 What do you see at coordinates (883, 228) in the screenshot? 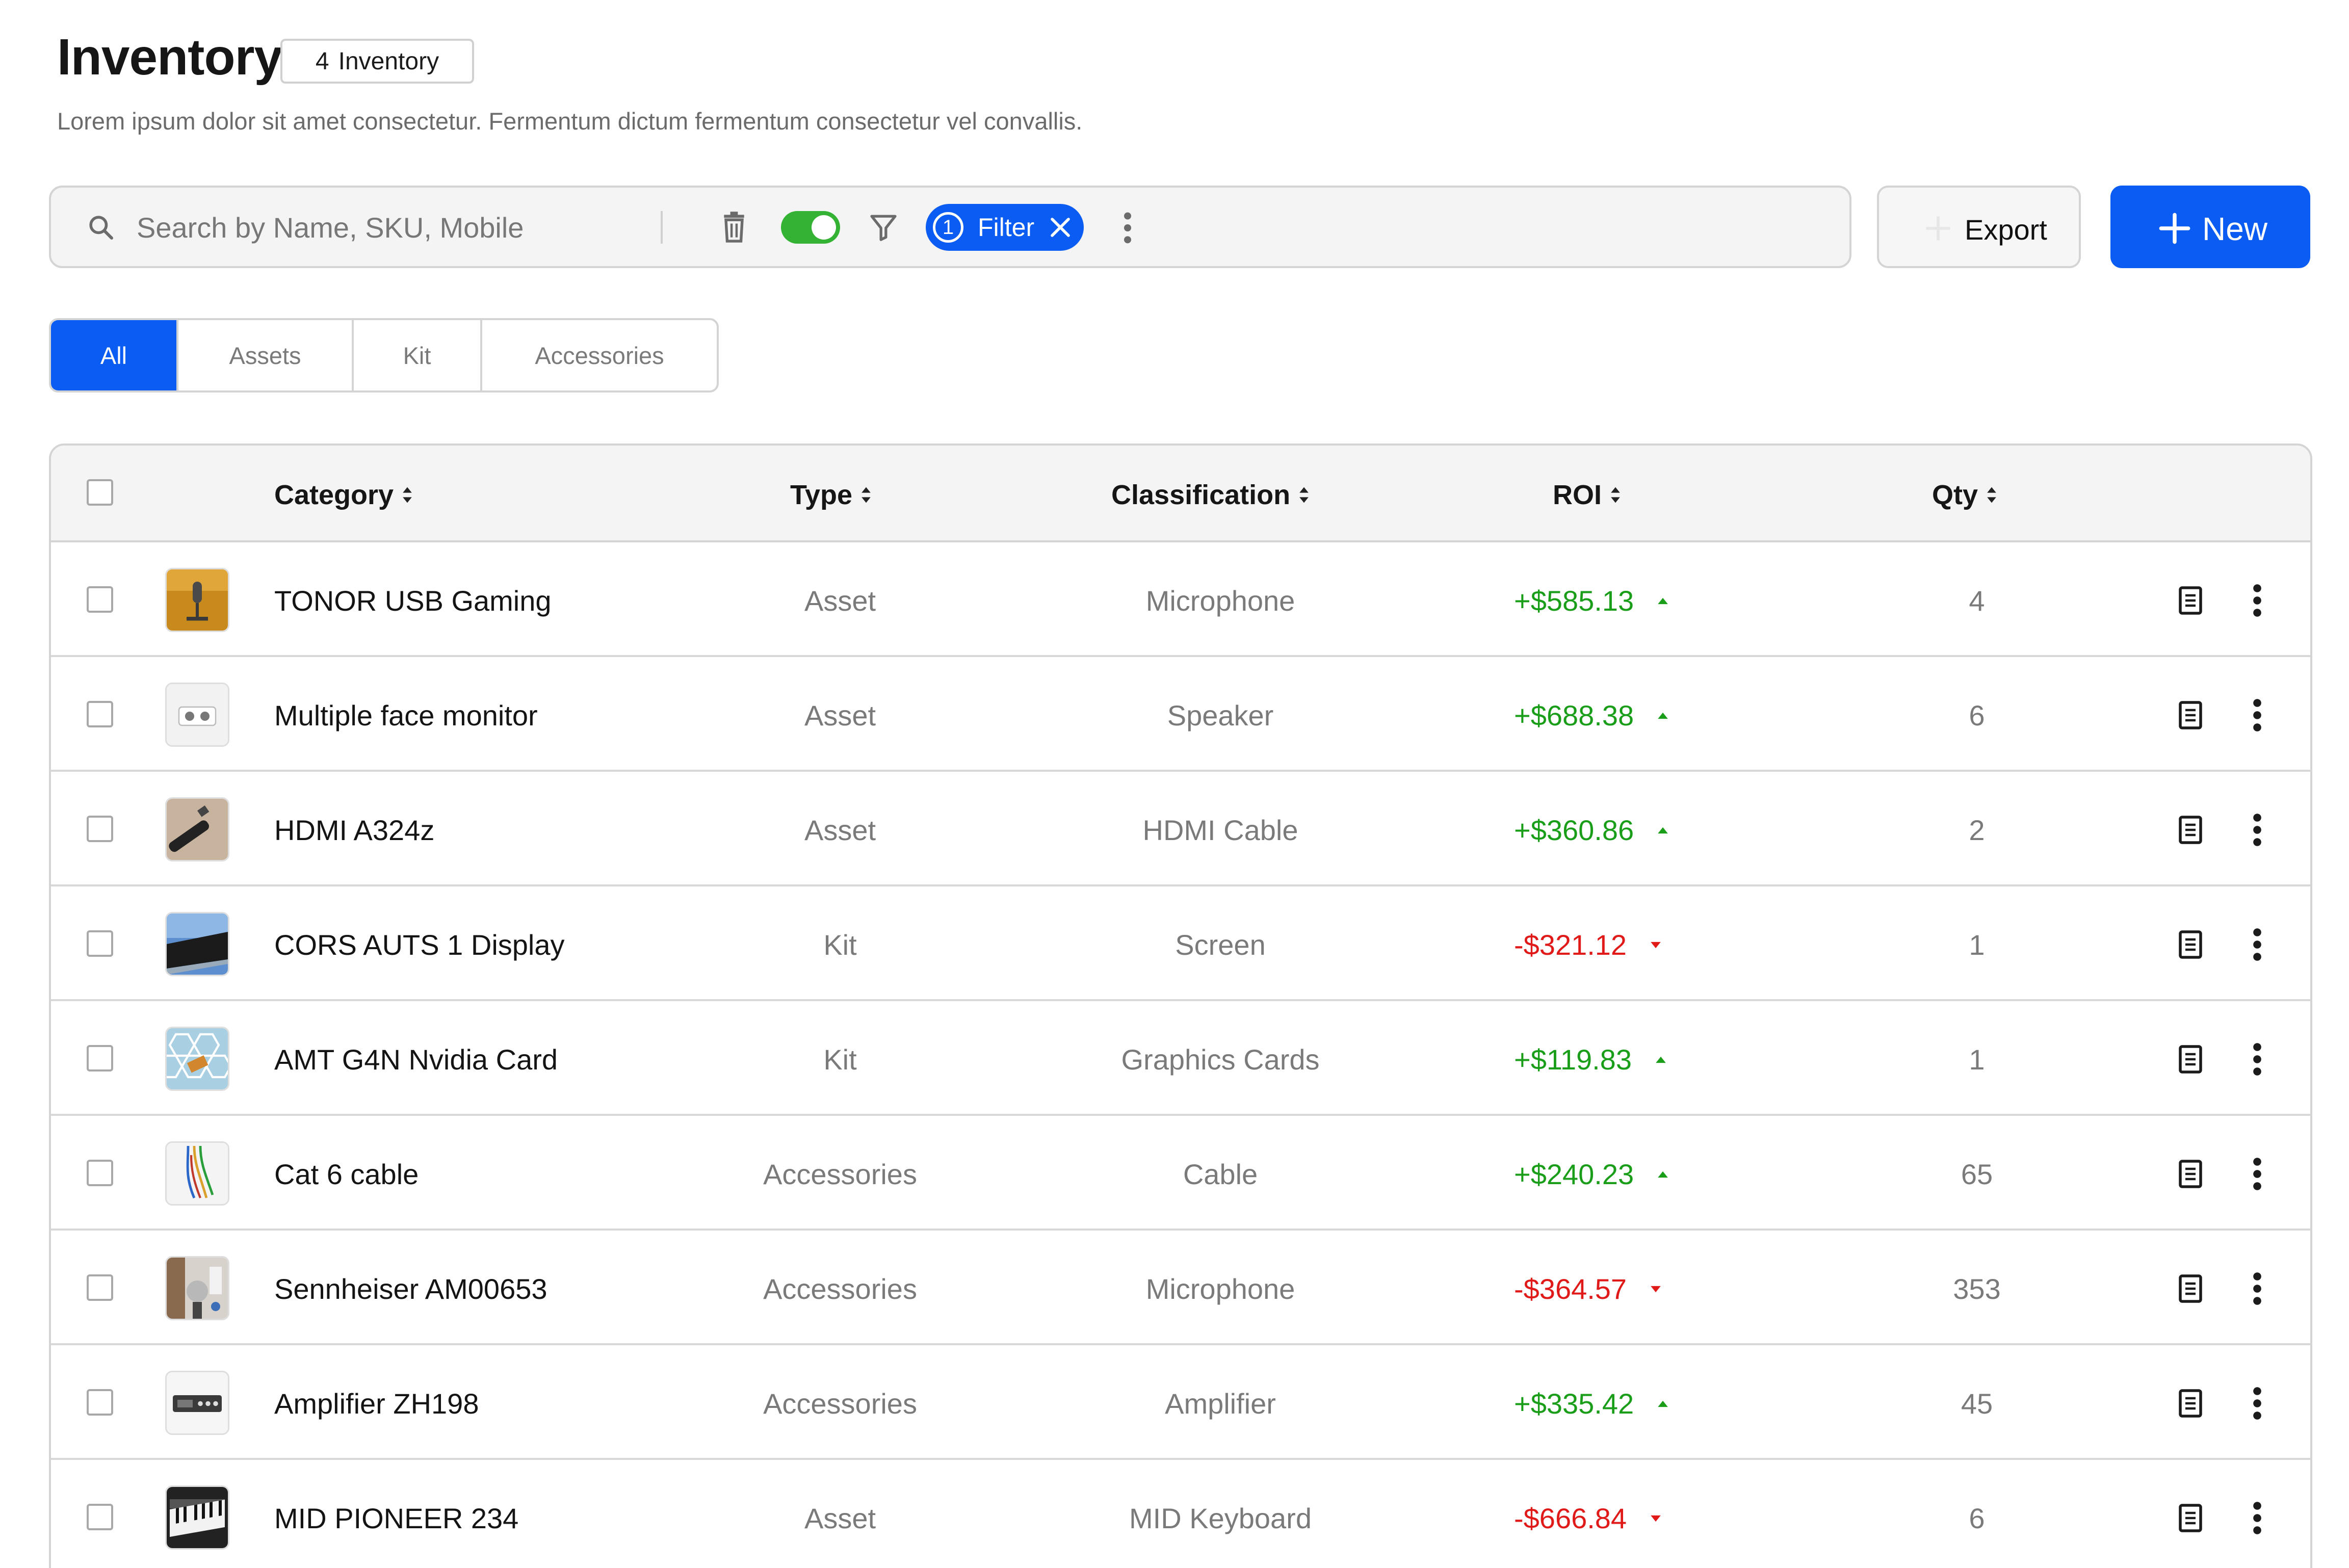
I see `filter-funnel-icon` at bounding box center [883, 228].